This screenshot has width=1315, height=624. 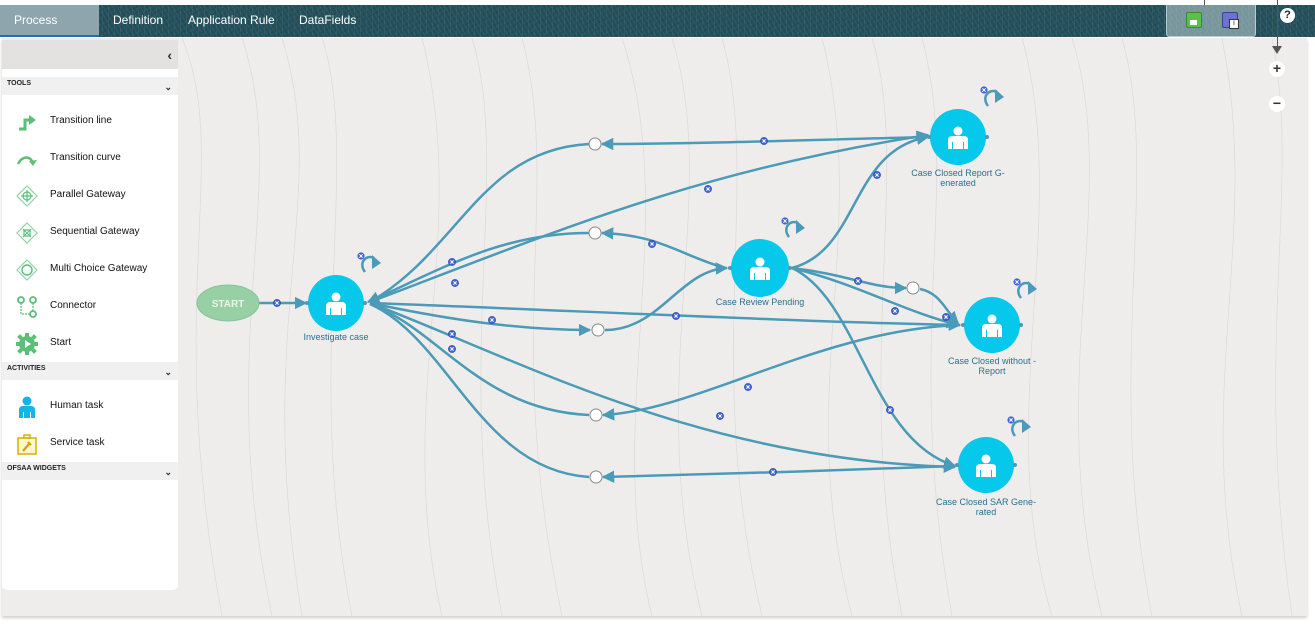 I want to click on node-label-case-closed-without-report: Case Closed without - Report, so click(x=992, y=366).